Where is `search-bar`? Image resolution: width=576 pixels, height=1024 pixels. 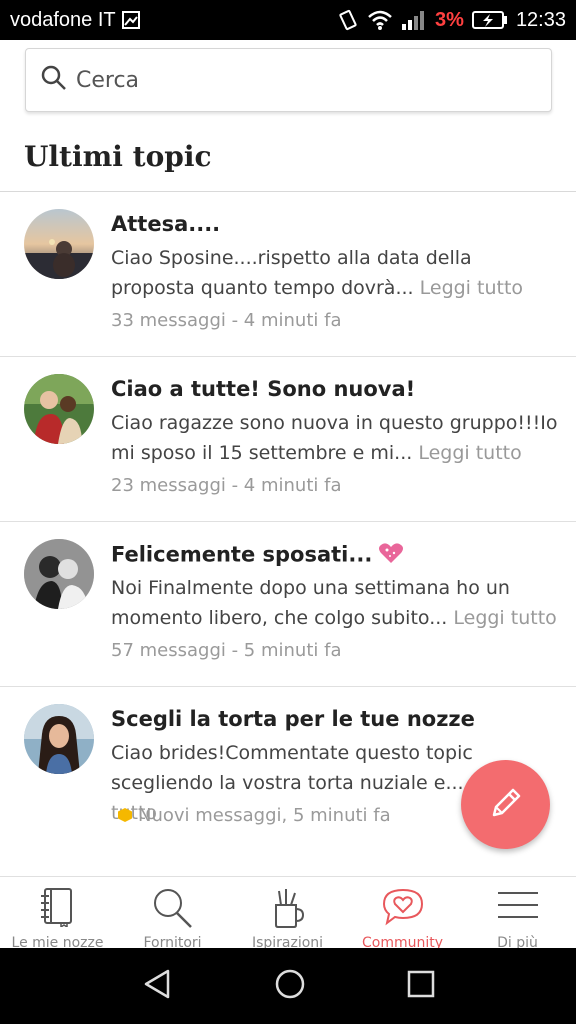 search-bar is located at coordinates (288, 80).